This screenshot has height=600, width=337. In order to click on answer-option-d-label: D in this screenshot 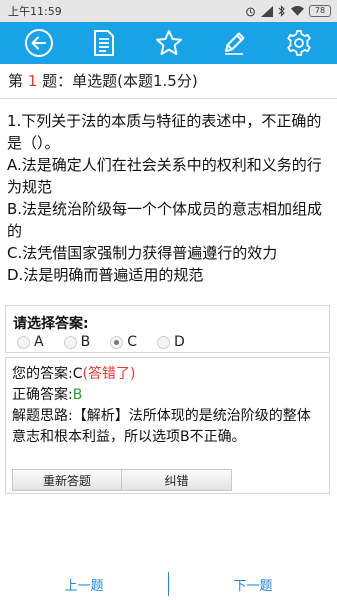, I will do `click(179, 342)`.